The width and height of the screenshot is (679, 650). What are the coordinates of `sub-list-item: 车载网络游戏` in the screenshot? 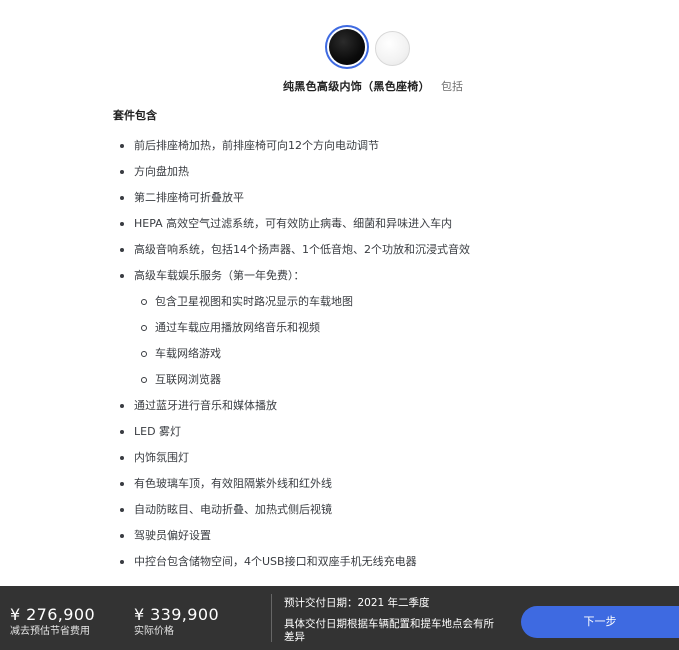 It's located at (339, 357).